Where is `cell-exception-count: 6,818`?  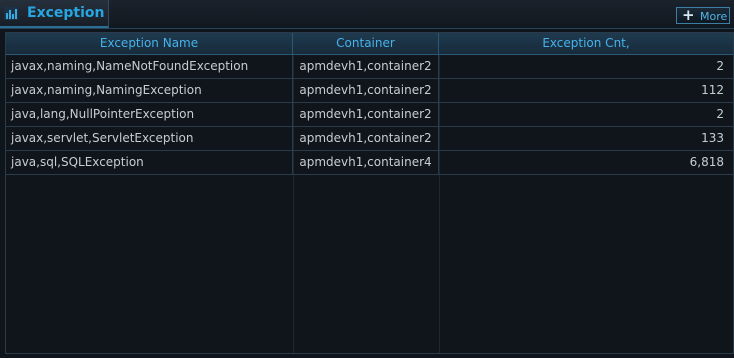
cell-exception-count: 6,818 is located at coordinates (706, 162).